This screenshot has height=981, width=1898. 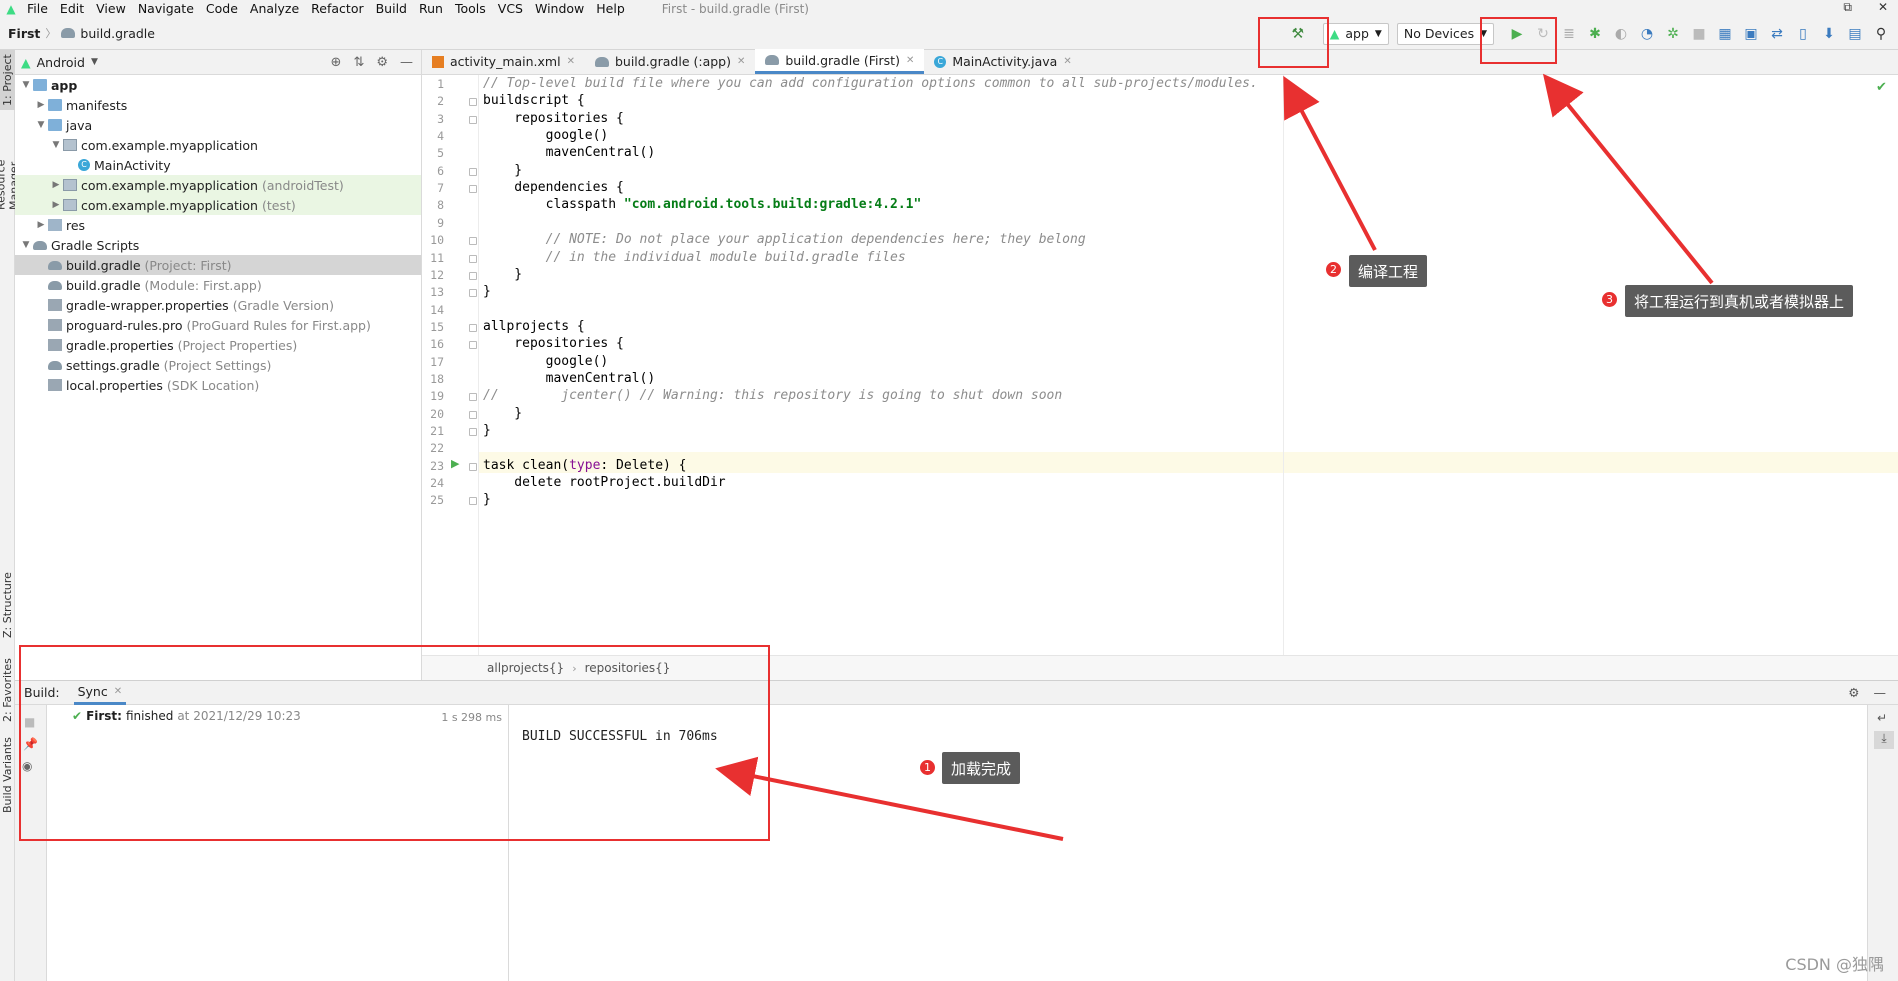 What do you see at coordinates (1388, 271) in the screenshot?
I see `annotation-label-2: 编译工程` at bounding box center [1388, 271].